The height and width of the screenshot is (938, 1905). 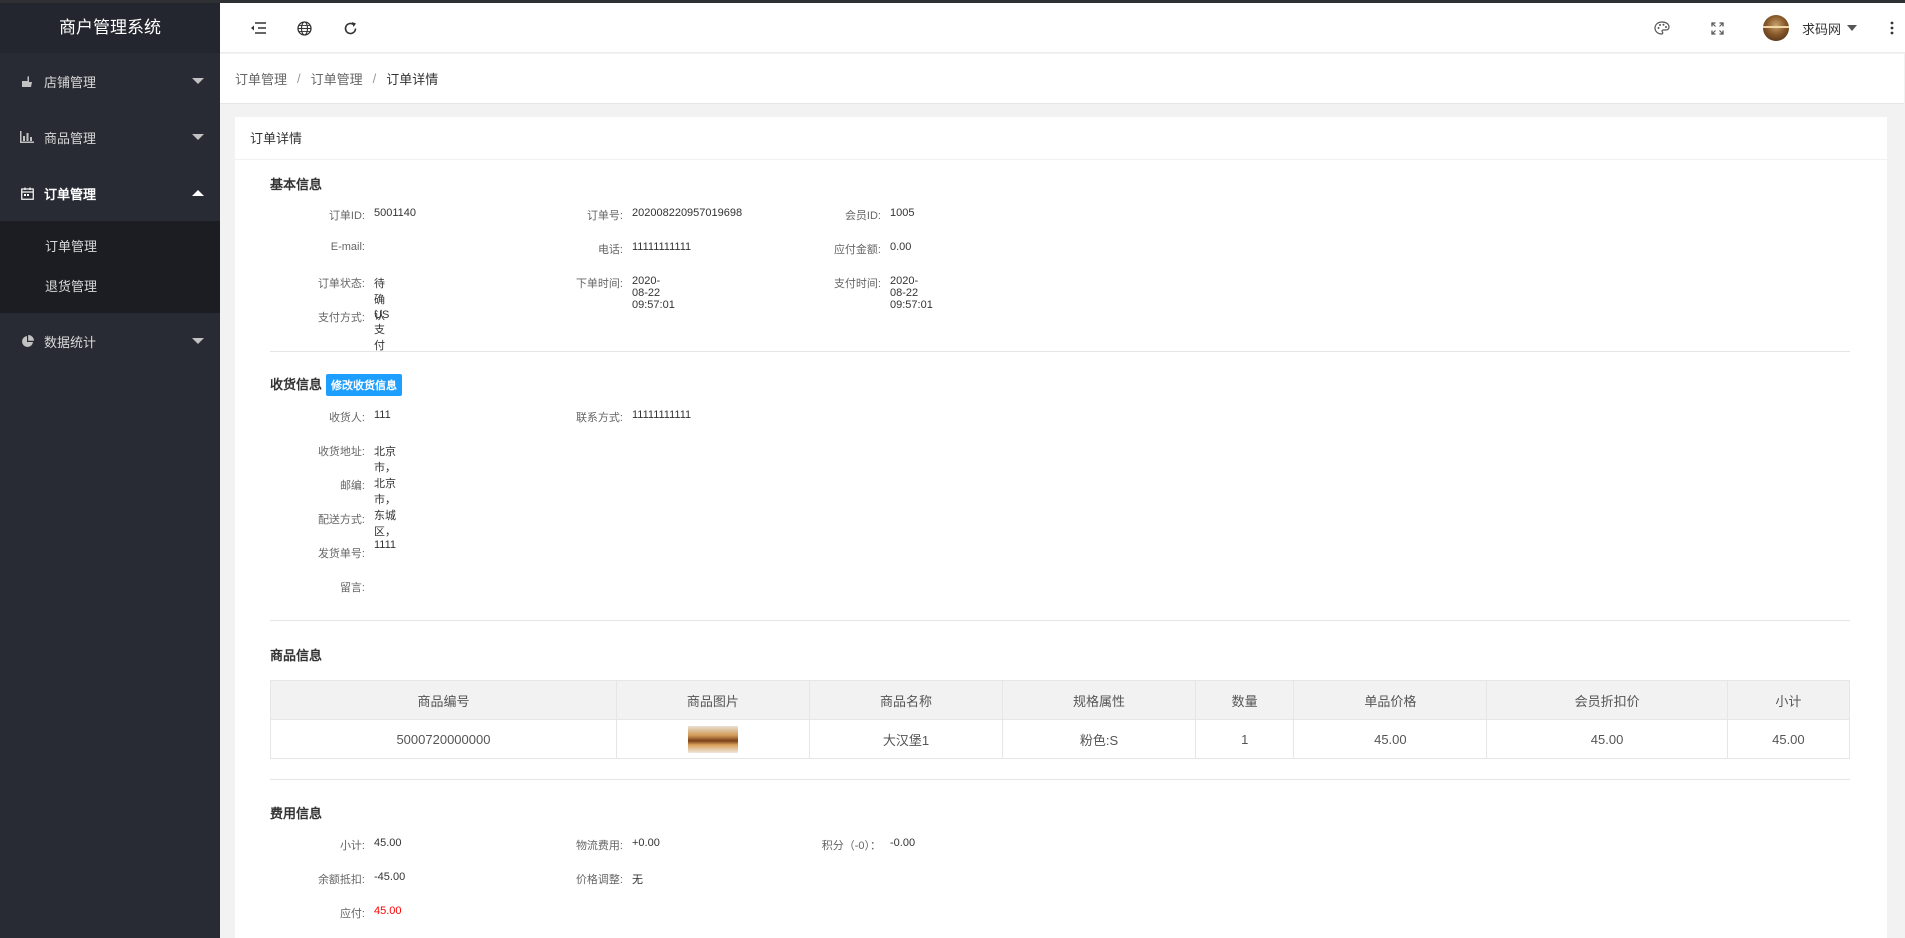 What do you see at coordinates (1607, 739) in the screenshot?
I see `cell-goods-member-price: 45.00` at bounding box center [1607, 739].